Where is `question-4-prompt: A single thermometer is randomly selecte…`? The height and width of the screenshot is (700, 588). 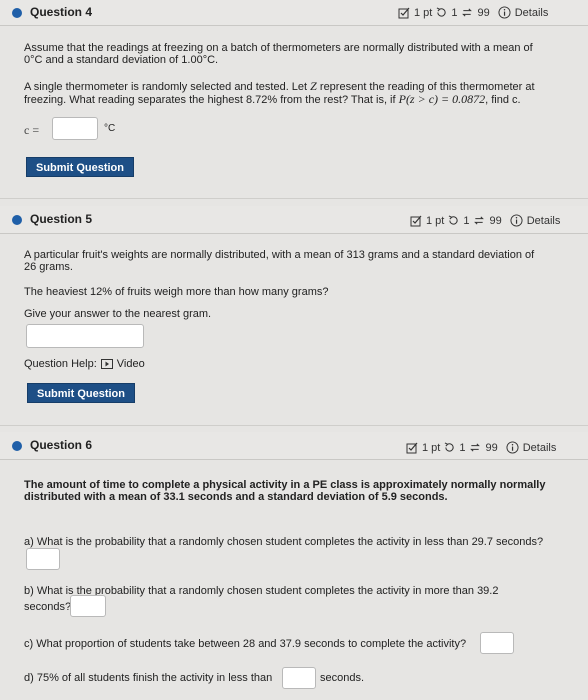
question-4-prompt: A single thermometer is randomly selecte… is located at coordinates (279, 93).